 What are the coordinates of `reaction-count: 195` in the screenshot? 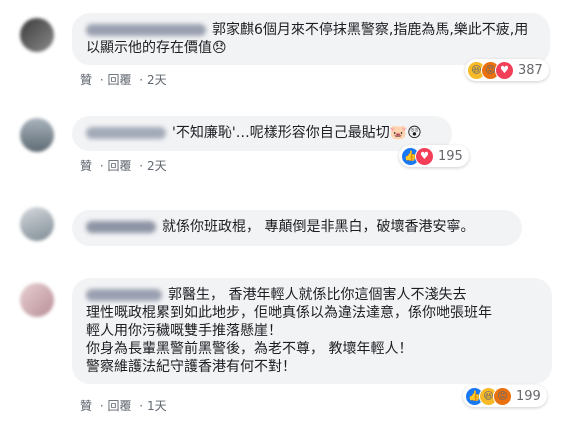 It's located at (450, 156).